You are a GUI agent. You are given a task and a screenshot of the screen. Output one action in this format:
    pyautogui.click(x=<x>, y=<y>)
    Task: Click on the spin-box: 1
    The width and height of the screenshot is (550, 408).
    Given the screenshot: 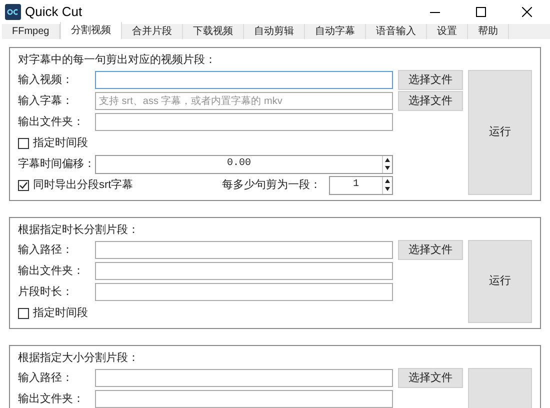 What is the action you would take?
    pyautogui.click(x=361, y=185)
    